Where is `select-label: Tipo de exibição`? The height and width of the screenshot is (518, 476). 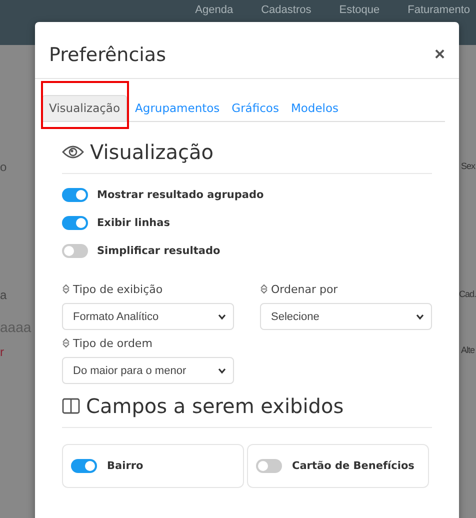
select-label: Tipo de exibição is located at coordinates (118, 289).